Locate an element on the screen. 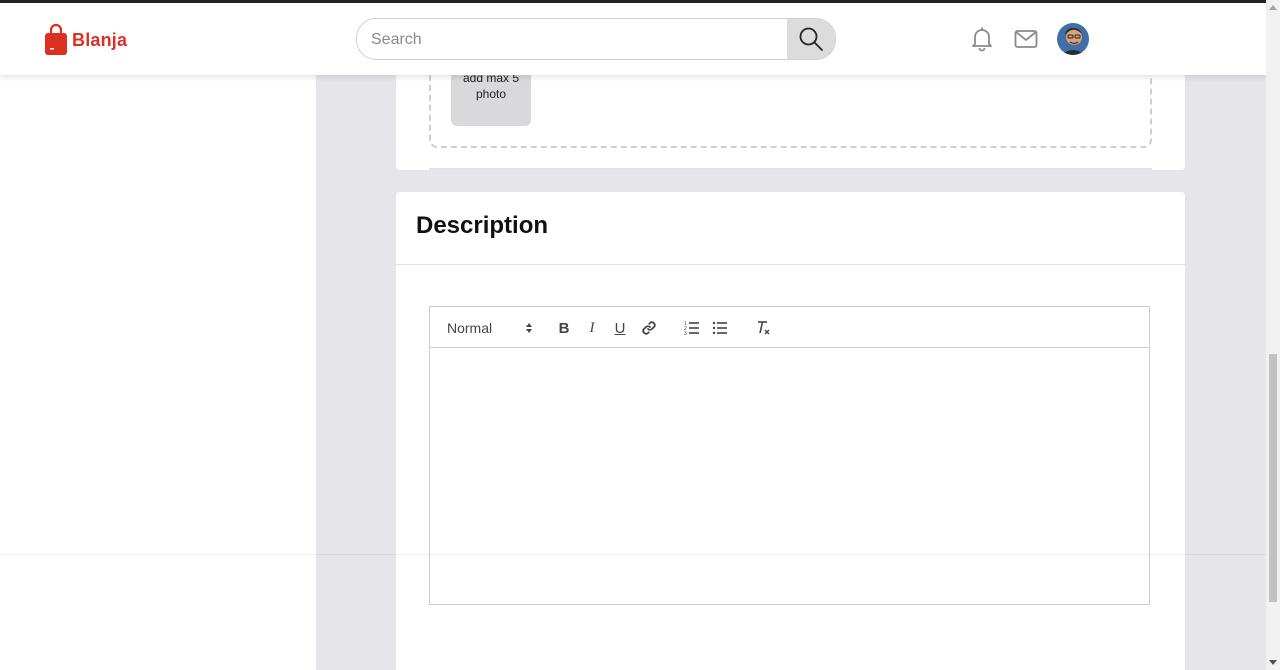  mail-icon is located at coordinates (1026, 39).